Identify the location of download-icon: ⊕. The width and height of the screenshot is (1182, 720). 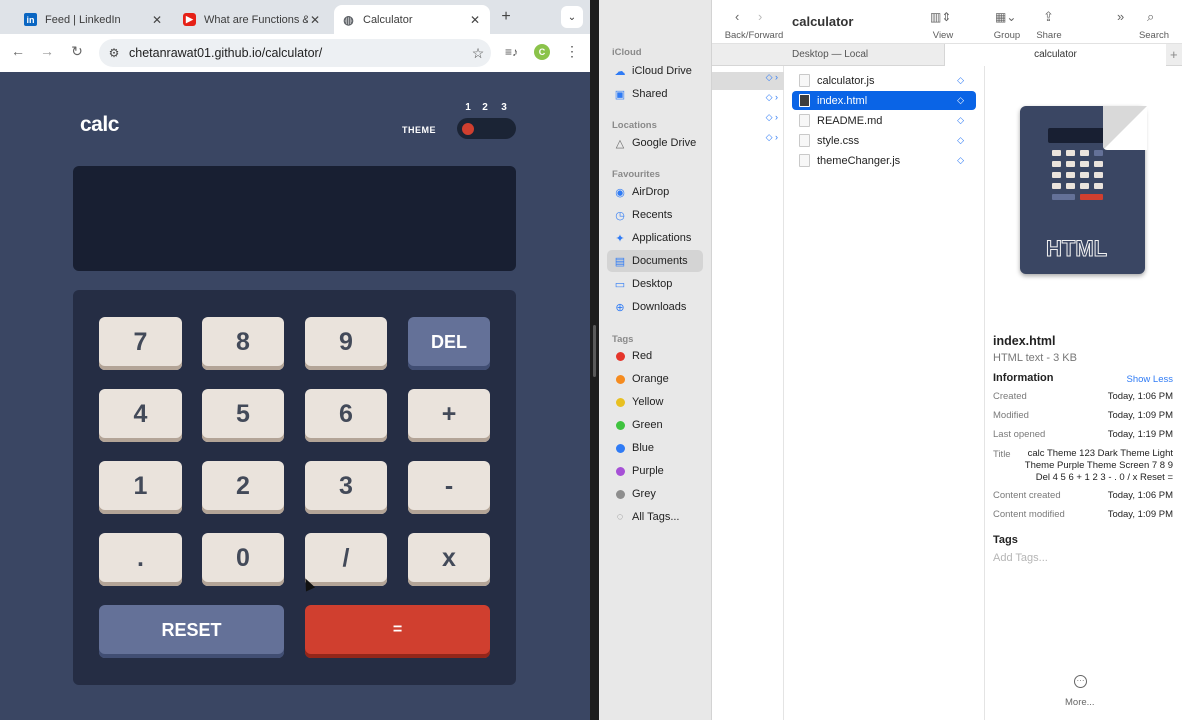
(620, 307).